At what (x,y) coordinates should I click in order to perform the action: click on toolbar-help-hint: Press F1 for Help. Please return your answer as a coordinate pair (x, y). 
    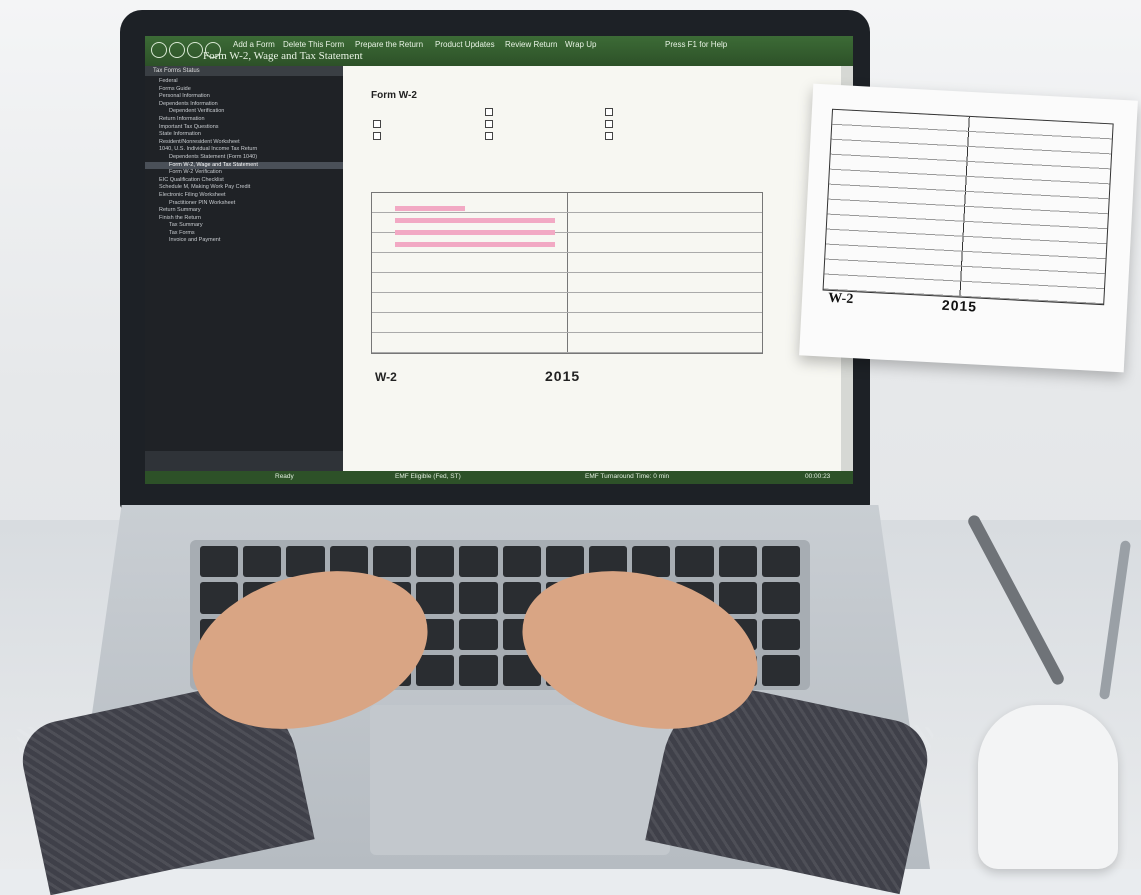
    Looking at the image, I should click on (696, 44).